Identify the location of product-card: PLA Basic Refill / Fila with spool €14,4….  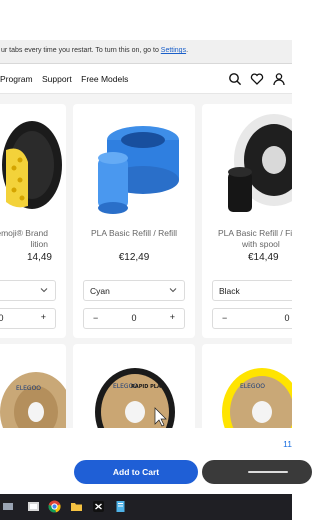
(247, 221).